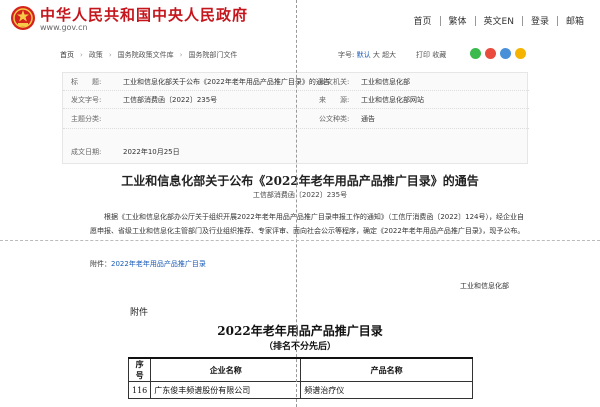  I want to click on annex-subtitle: （排名不分先后）, so click(299, 347).